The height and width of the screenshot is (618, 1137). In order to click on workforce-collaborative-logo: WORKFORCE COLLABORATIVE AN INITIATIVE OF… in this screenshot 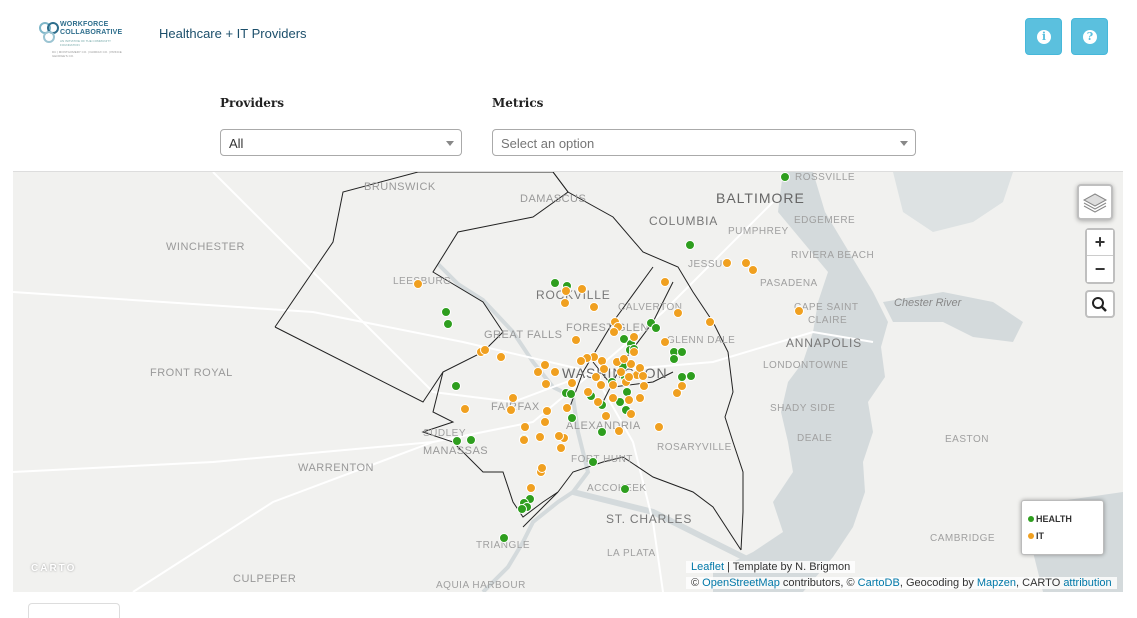, I will do `click(82, 38)`.